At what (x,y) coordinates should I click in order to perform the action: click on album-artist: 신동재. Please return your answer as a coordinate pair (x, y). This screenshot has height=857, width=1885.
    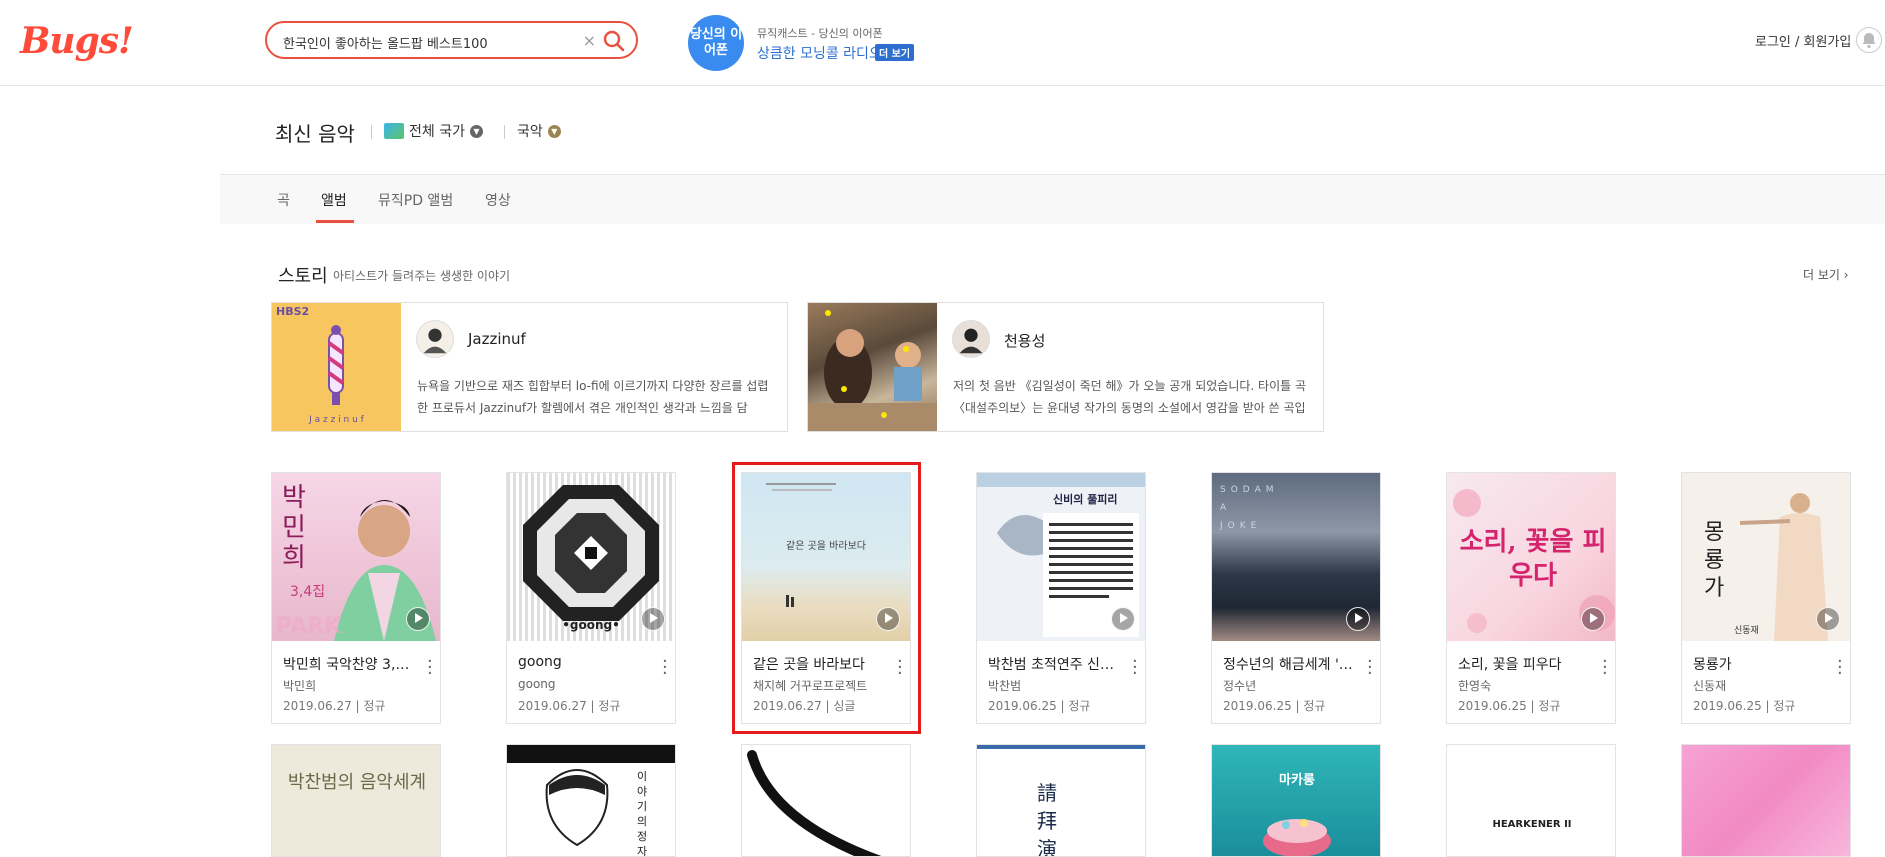
    Looking at the image, I should click on (1709, 685).